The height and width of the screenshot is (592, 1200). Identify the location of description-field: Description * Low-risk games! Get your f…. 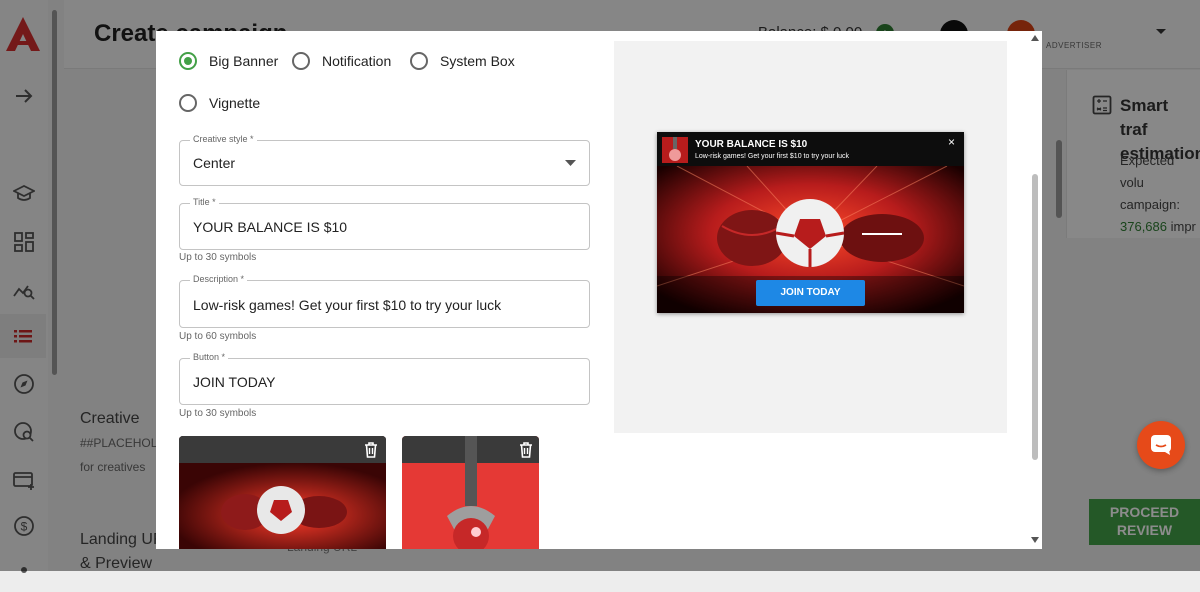
(384, 301).